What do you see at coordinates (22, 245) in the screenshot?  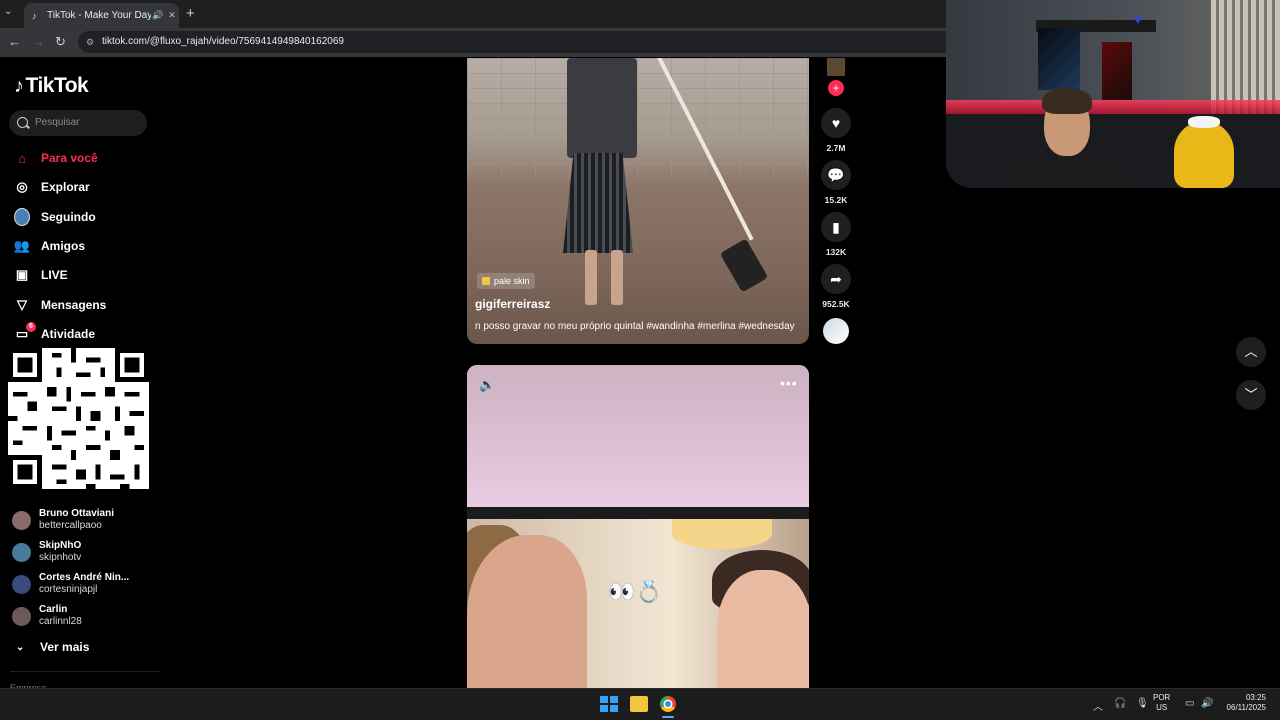 I see `friends-icon: 👥` at bounding box center [22, 245].